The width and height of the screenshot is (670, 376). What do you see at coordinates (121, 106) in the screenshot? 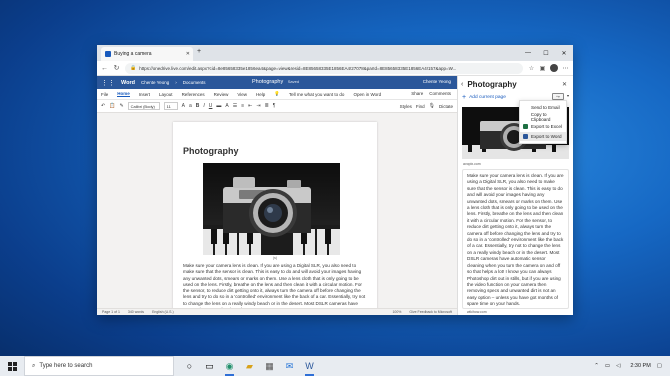
I see `format-painter-icon: ✎` at bounding box center [121, 106].